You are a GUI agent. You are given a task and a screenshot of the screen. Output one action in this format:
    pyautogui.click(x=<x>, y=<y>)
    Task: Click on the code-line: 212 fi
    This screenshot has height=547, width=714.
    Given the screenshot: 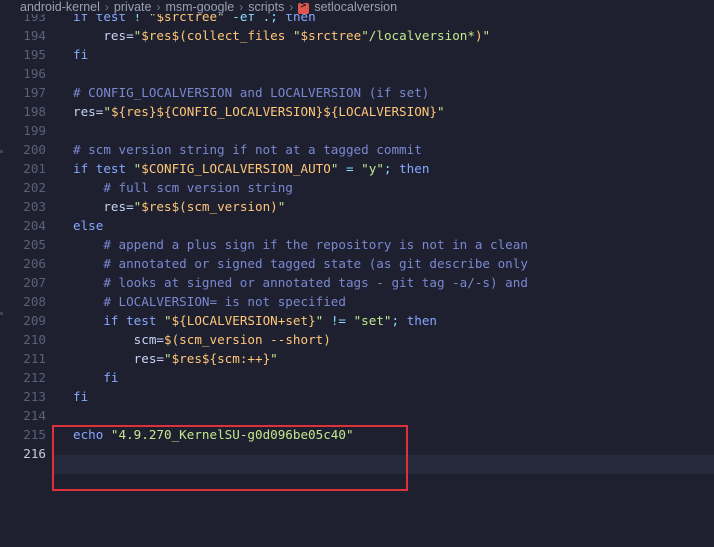 What is the action you would take?
    pyautogui.click(x=357, y=377)
    